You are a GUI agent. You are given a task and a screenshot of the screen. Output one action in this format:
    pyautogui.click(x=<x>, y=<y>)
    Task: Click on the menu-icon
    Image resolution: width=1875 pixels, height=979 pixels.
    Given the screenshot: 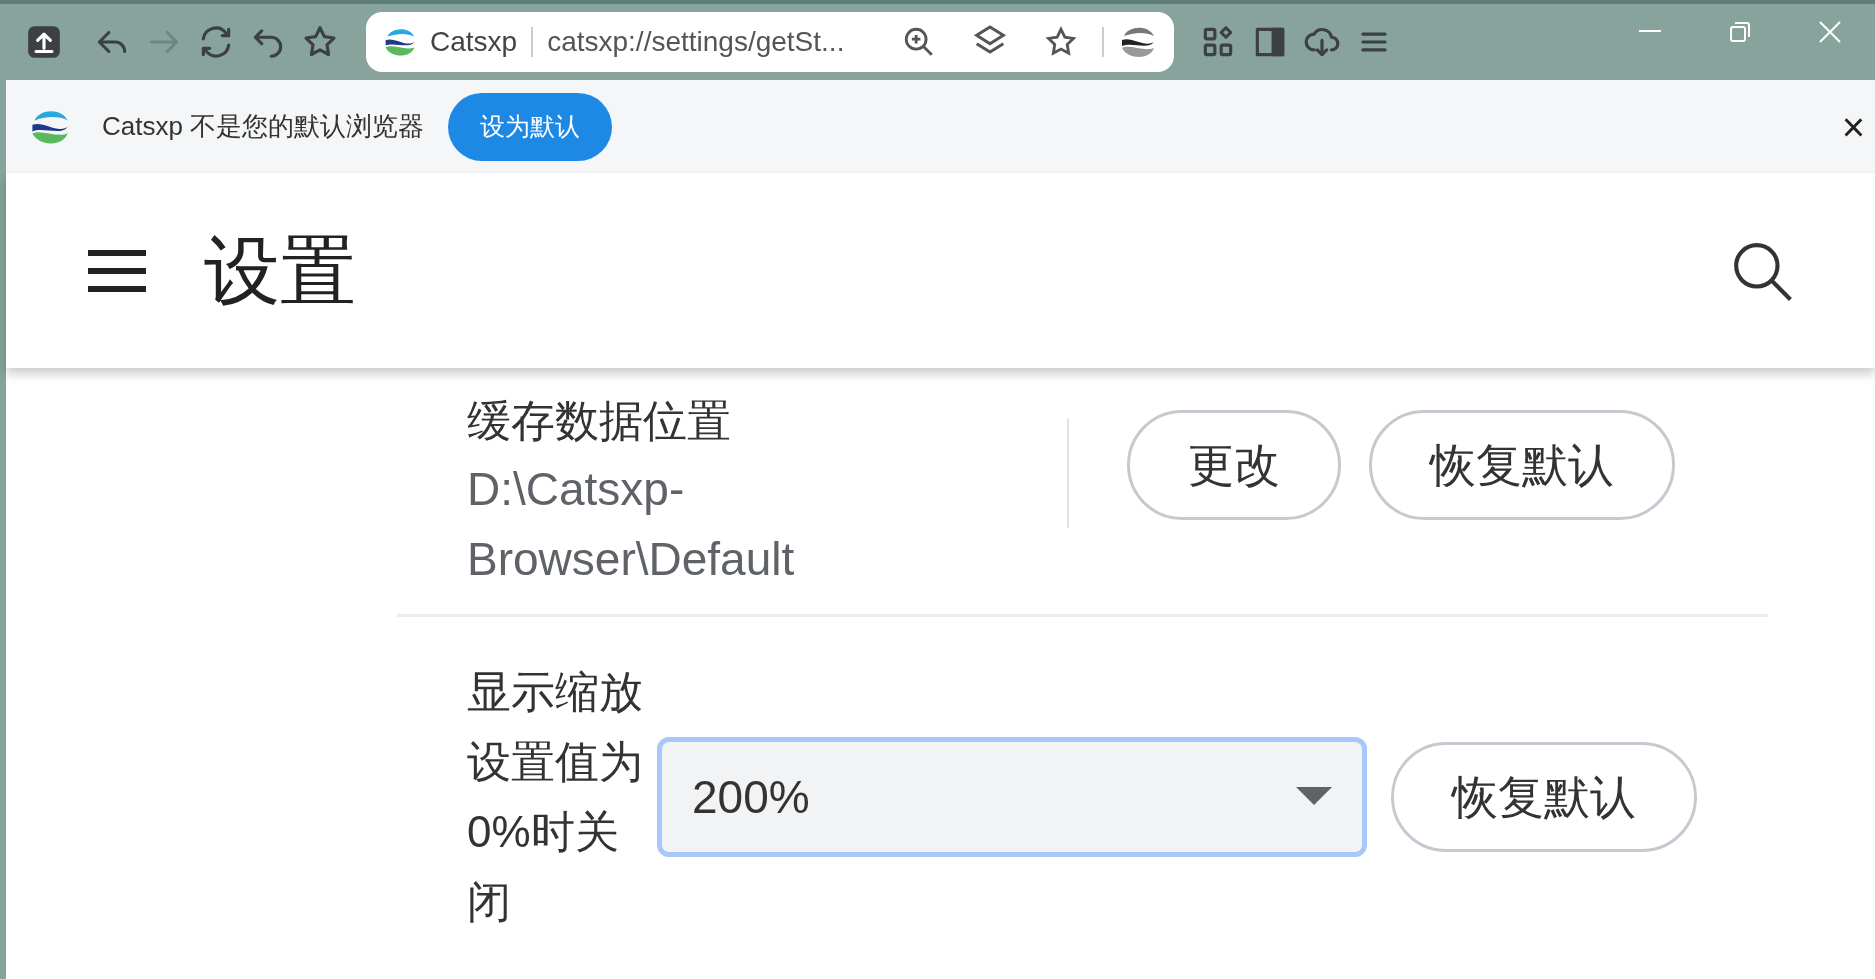 What is the action you would take?
    pyautogui.click(x=117, y=270)
    